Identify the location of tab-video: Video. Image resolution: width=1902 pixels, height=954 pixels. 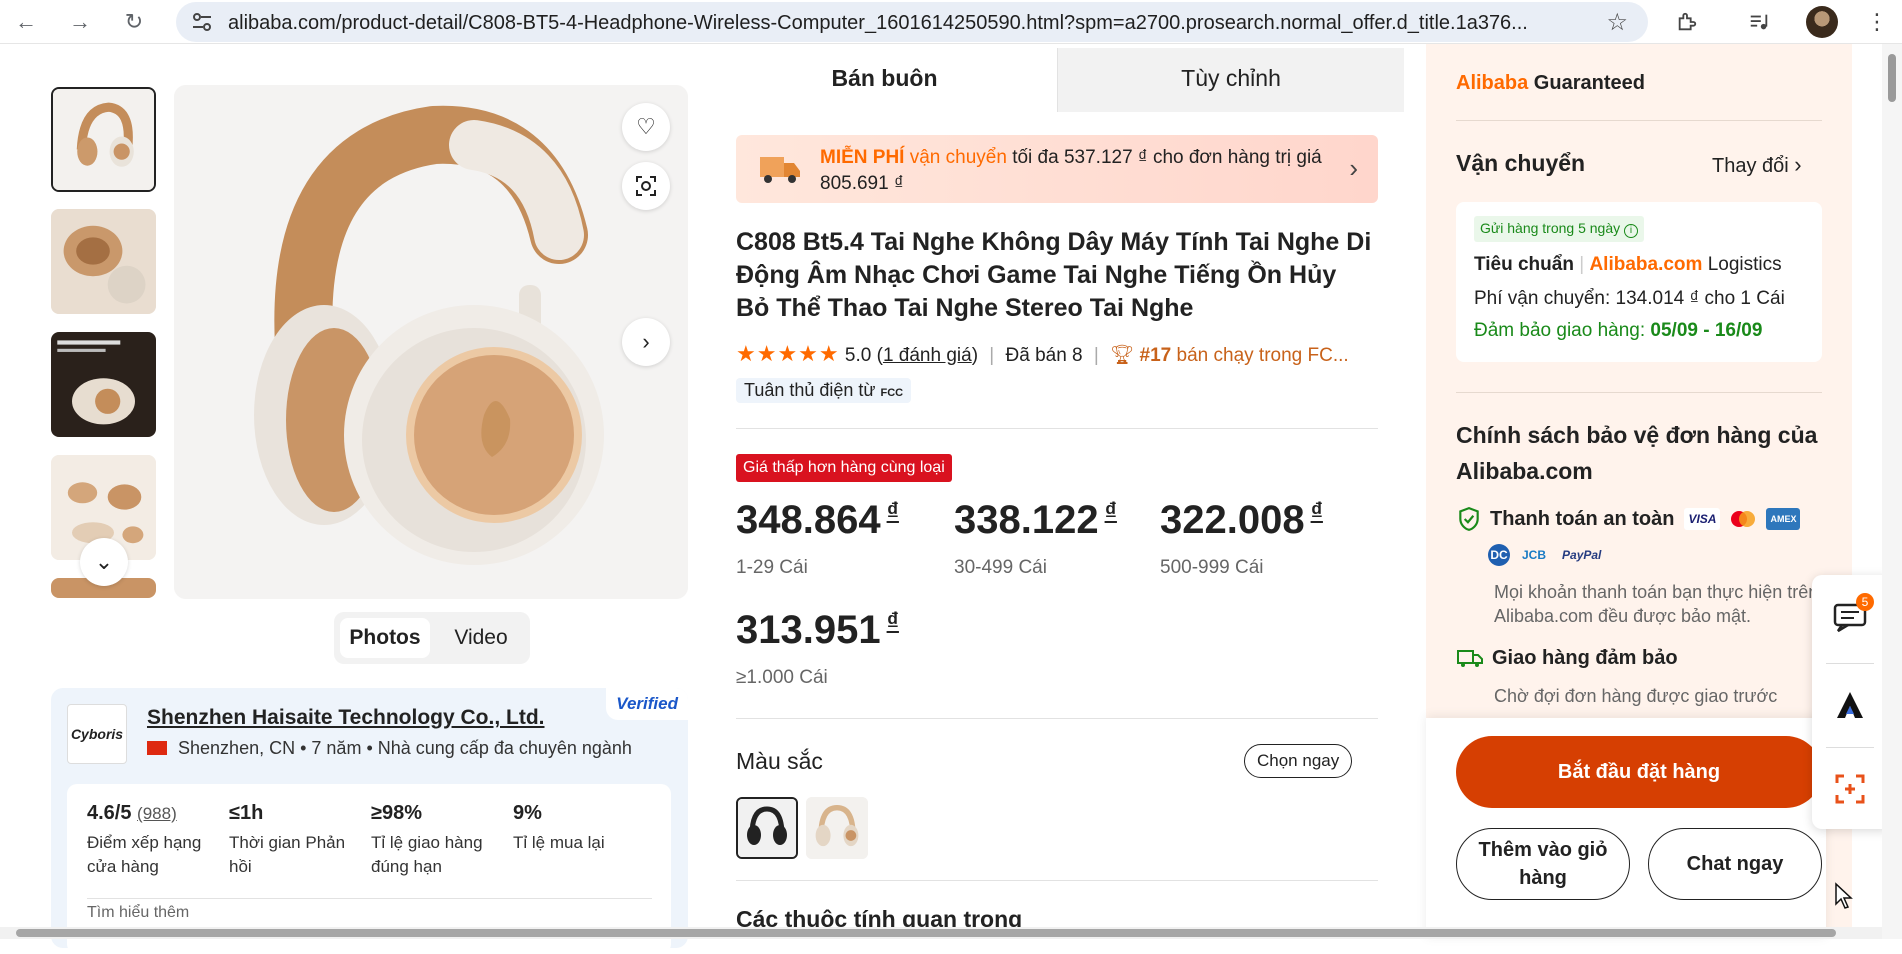
(481, 638).